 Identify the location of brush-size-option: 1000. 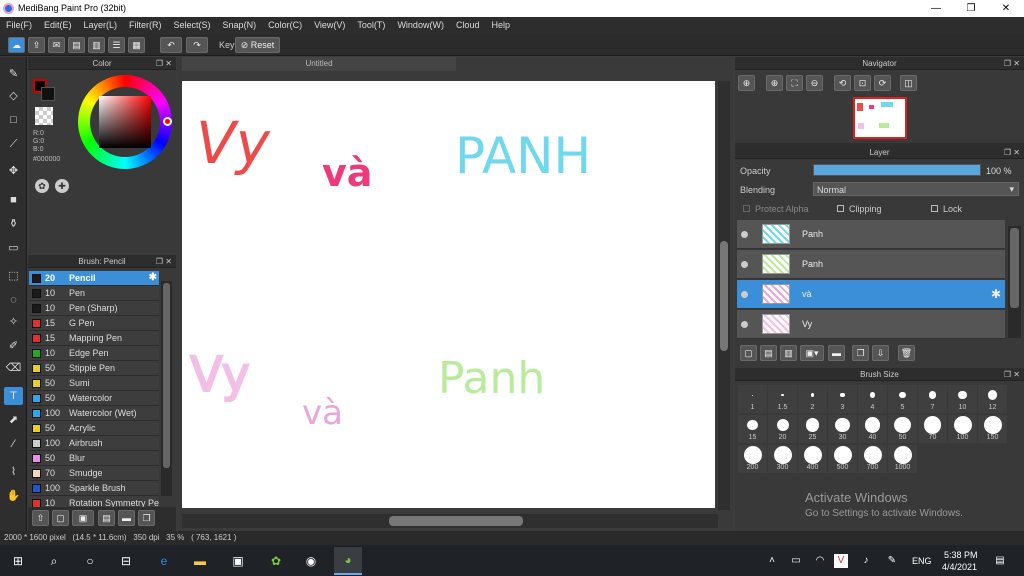
(902, 459).